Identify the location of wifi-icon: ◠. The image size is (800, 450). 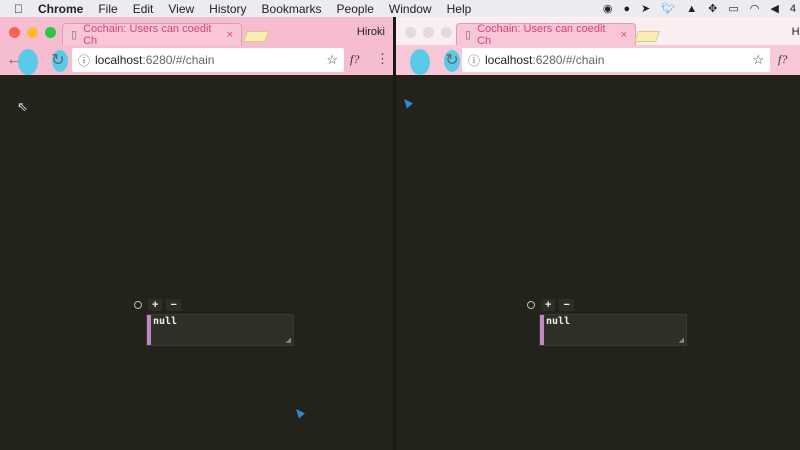
(755, 8).